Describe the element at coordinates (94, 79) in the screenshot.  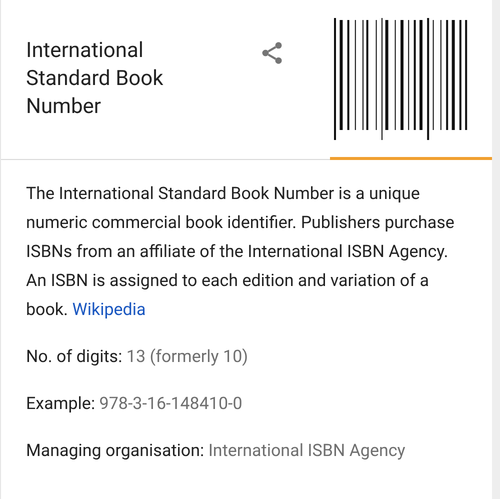
I see `card-title: International Standard Book Number` at that location.